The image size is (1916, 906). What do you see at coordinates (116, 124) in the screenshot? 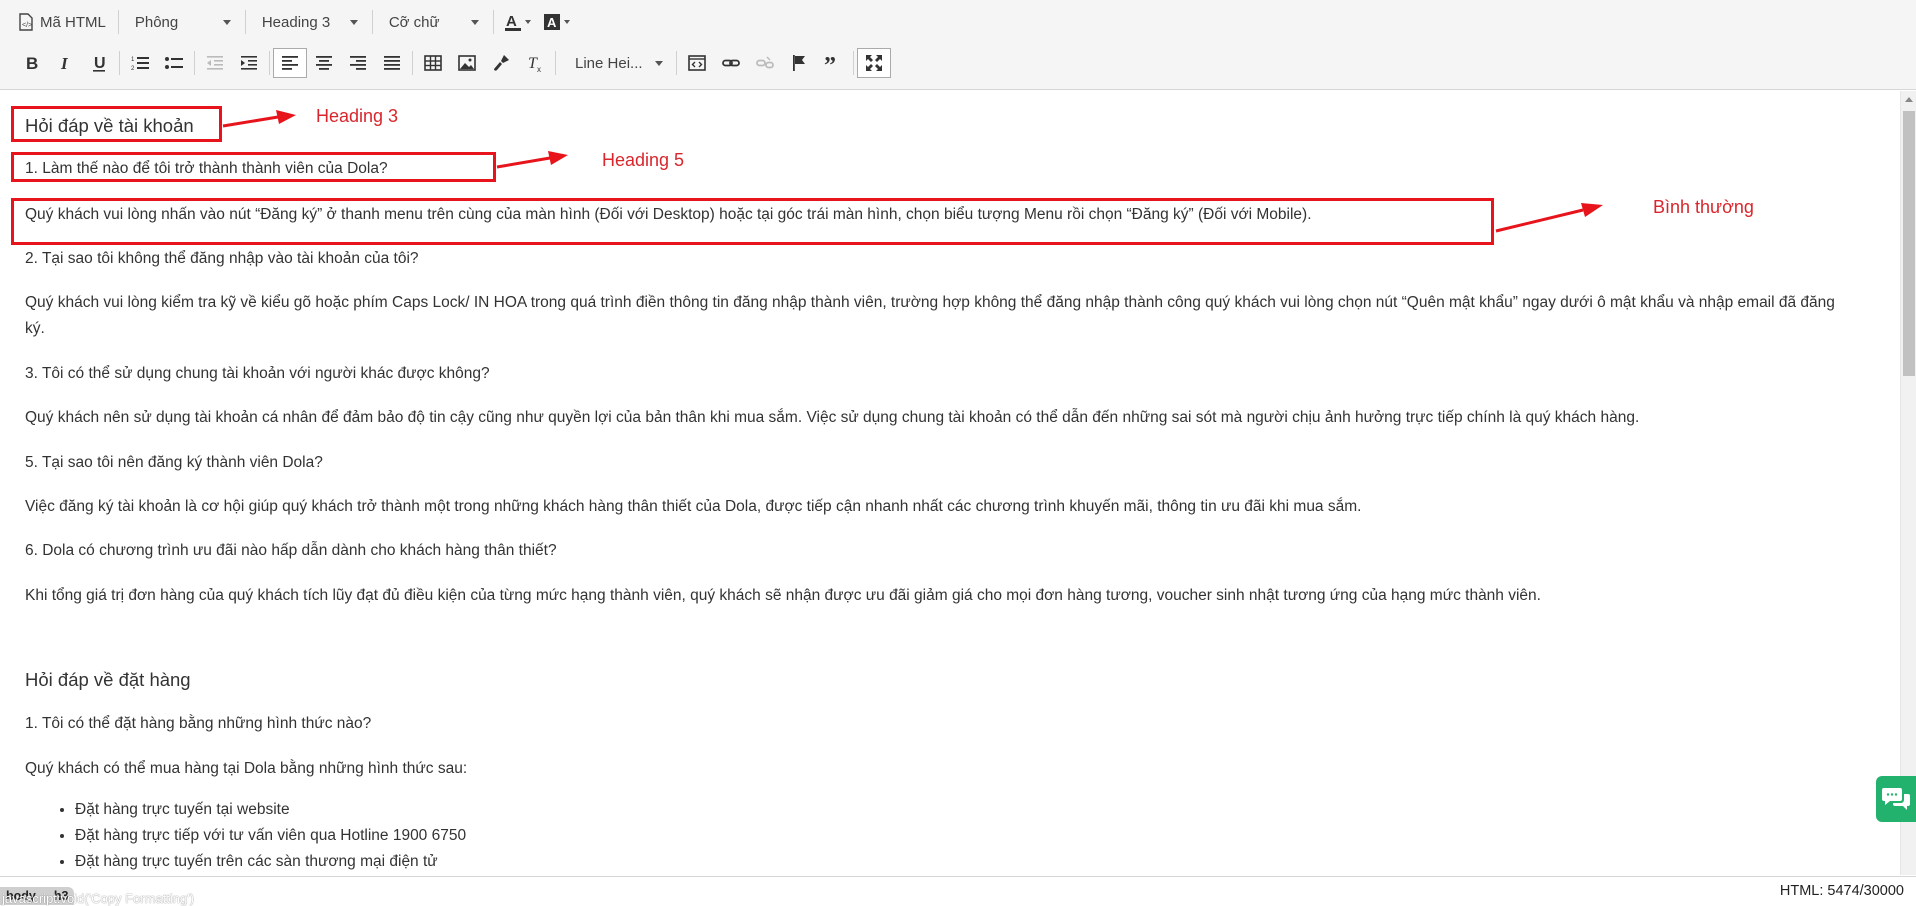
I see `annotation-box-heading3` at bounding box center [116, 124].